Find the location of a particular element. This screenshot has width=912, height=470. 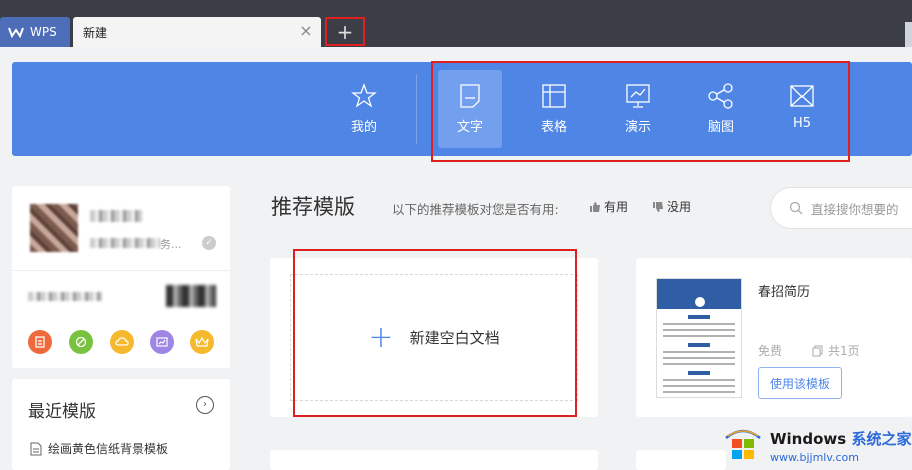

right-edge-tab is located at coordinates (908, 34).